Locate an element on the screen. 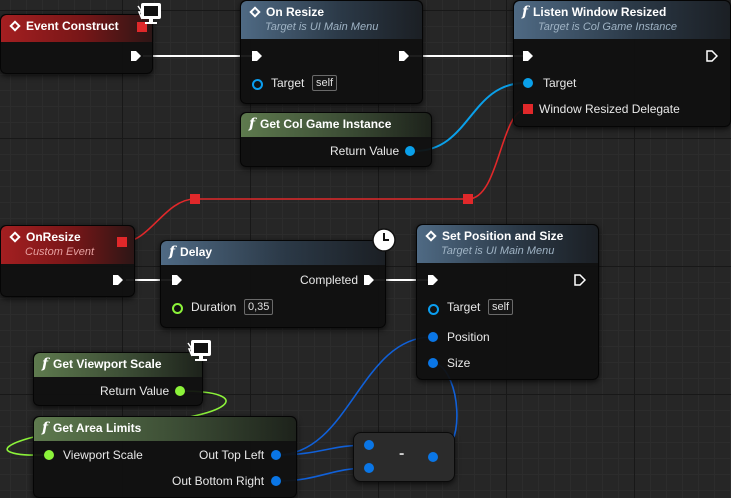 The height and width of the screenshot is (498, 731). set-position-position-label: Position is located at coordinates (468, 337).